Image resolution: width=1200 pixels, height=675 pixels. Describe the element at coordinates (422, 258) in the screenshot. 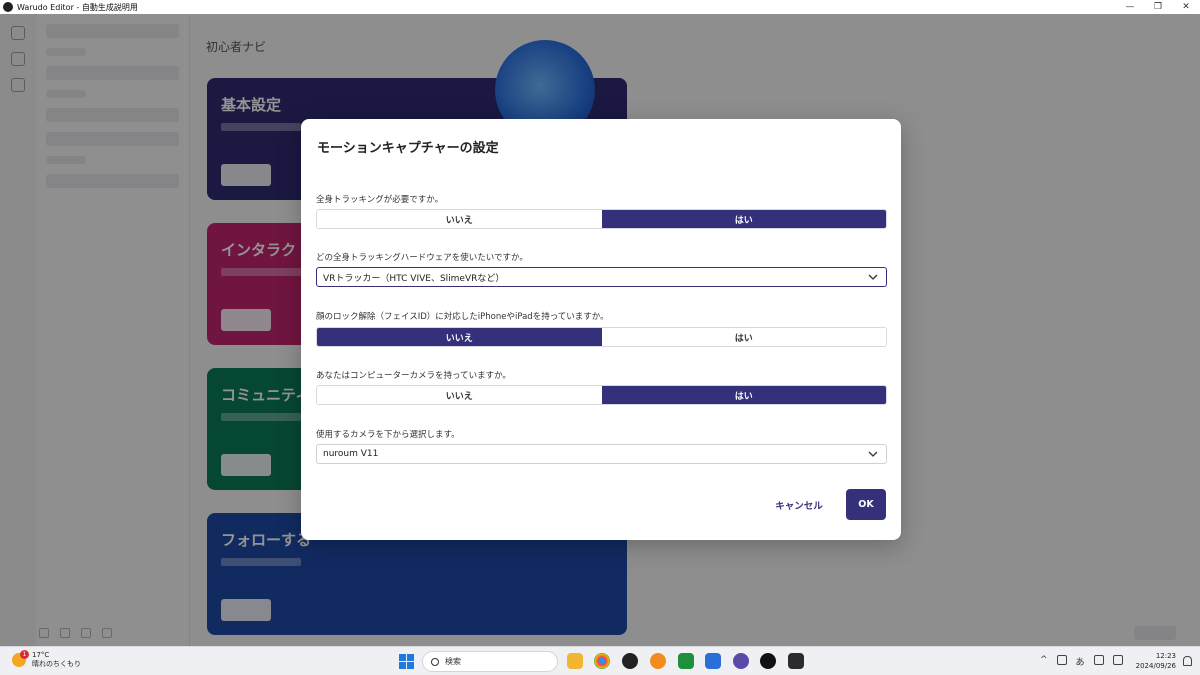

I see `hardware-question-label: どの全身トラッキングハードウェアを使いたいですか。` at that location.